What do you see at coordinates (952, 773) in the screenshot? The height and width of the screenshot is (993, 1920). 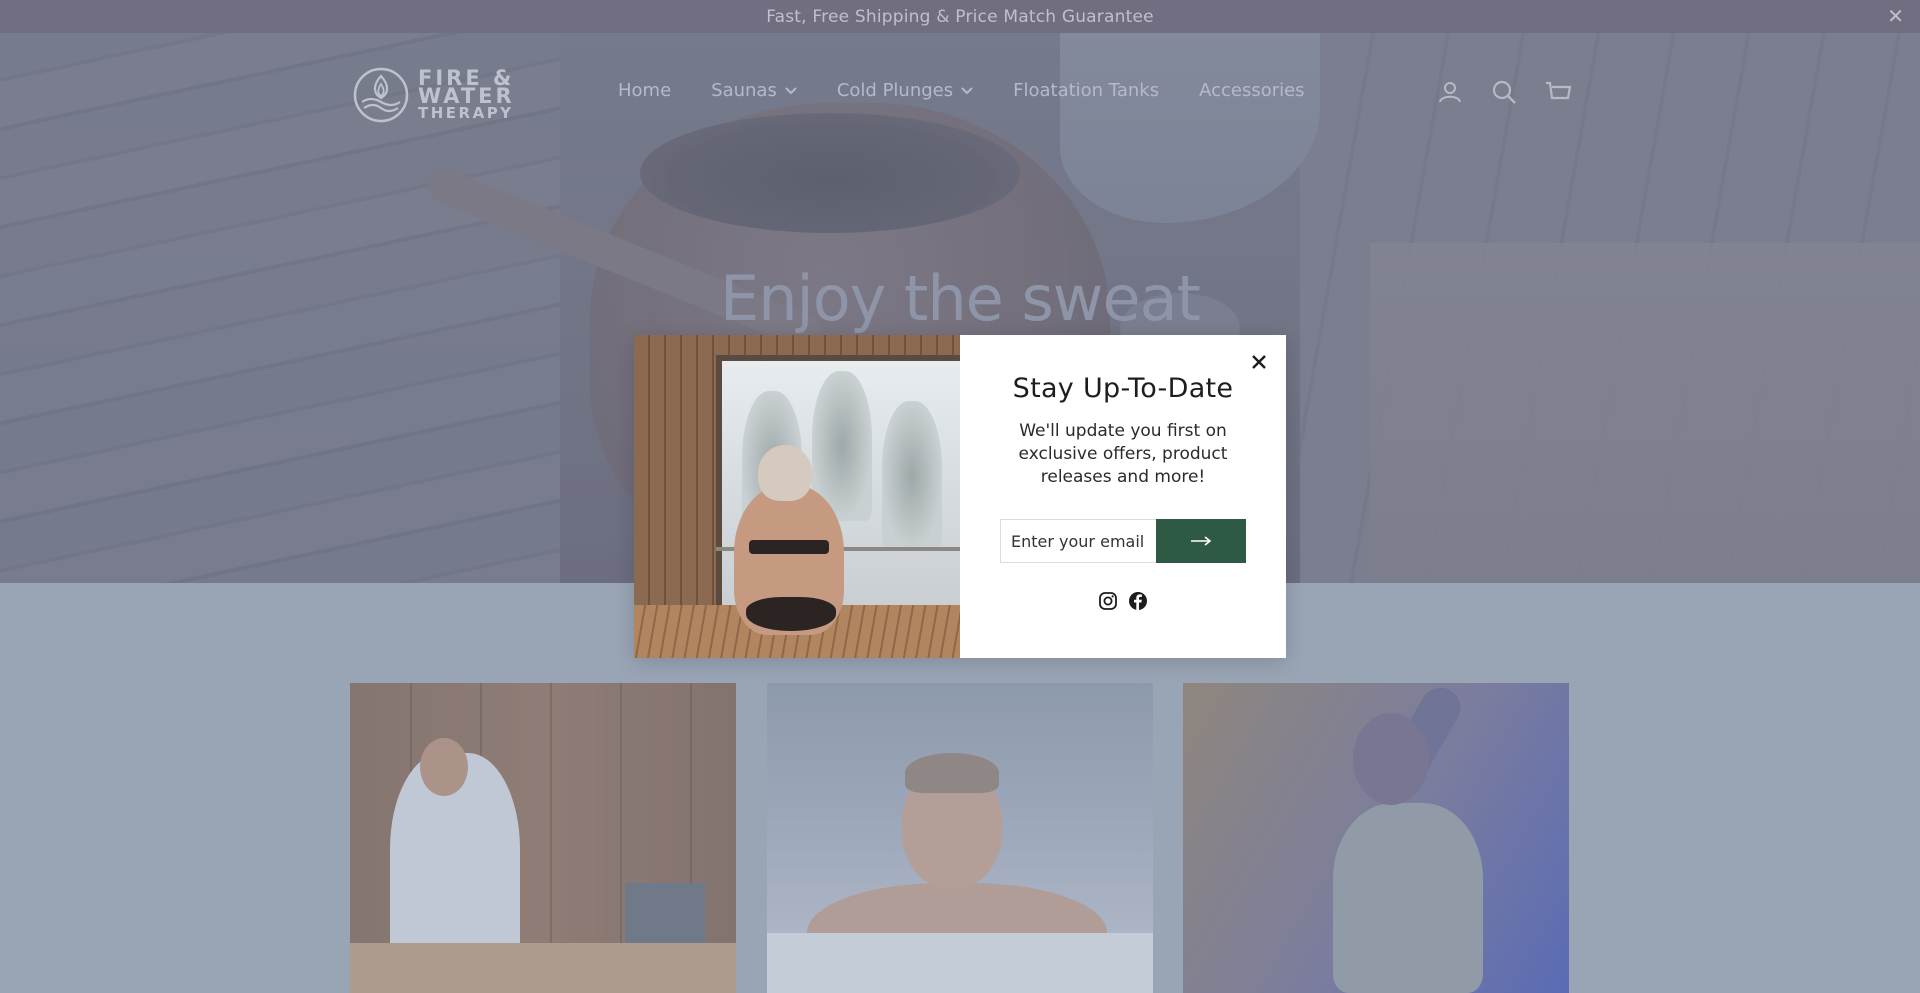 I see `man-hair` at bounding box center [952, 773].